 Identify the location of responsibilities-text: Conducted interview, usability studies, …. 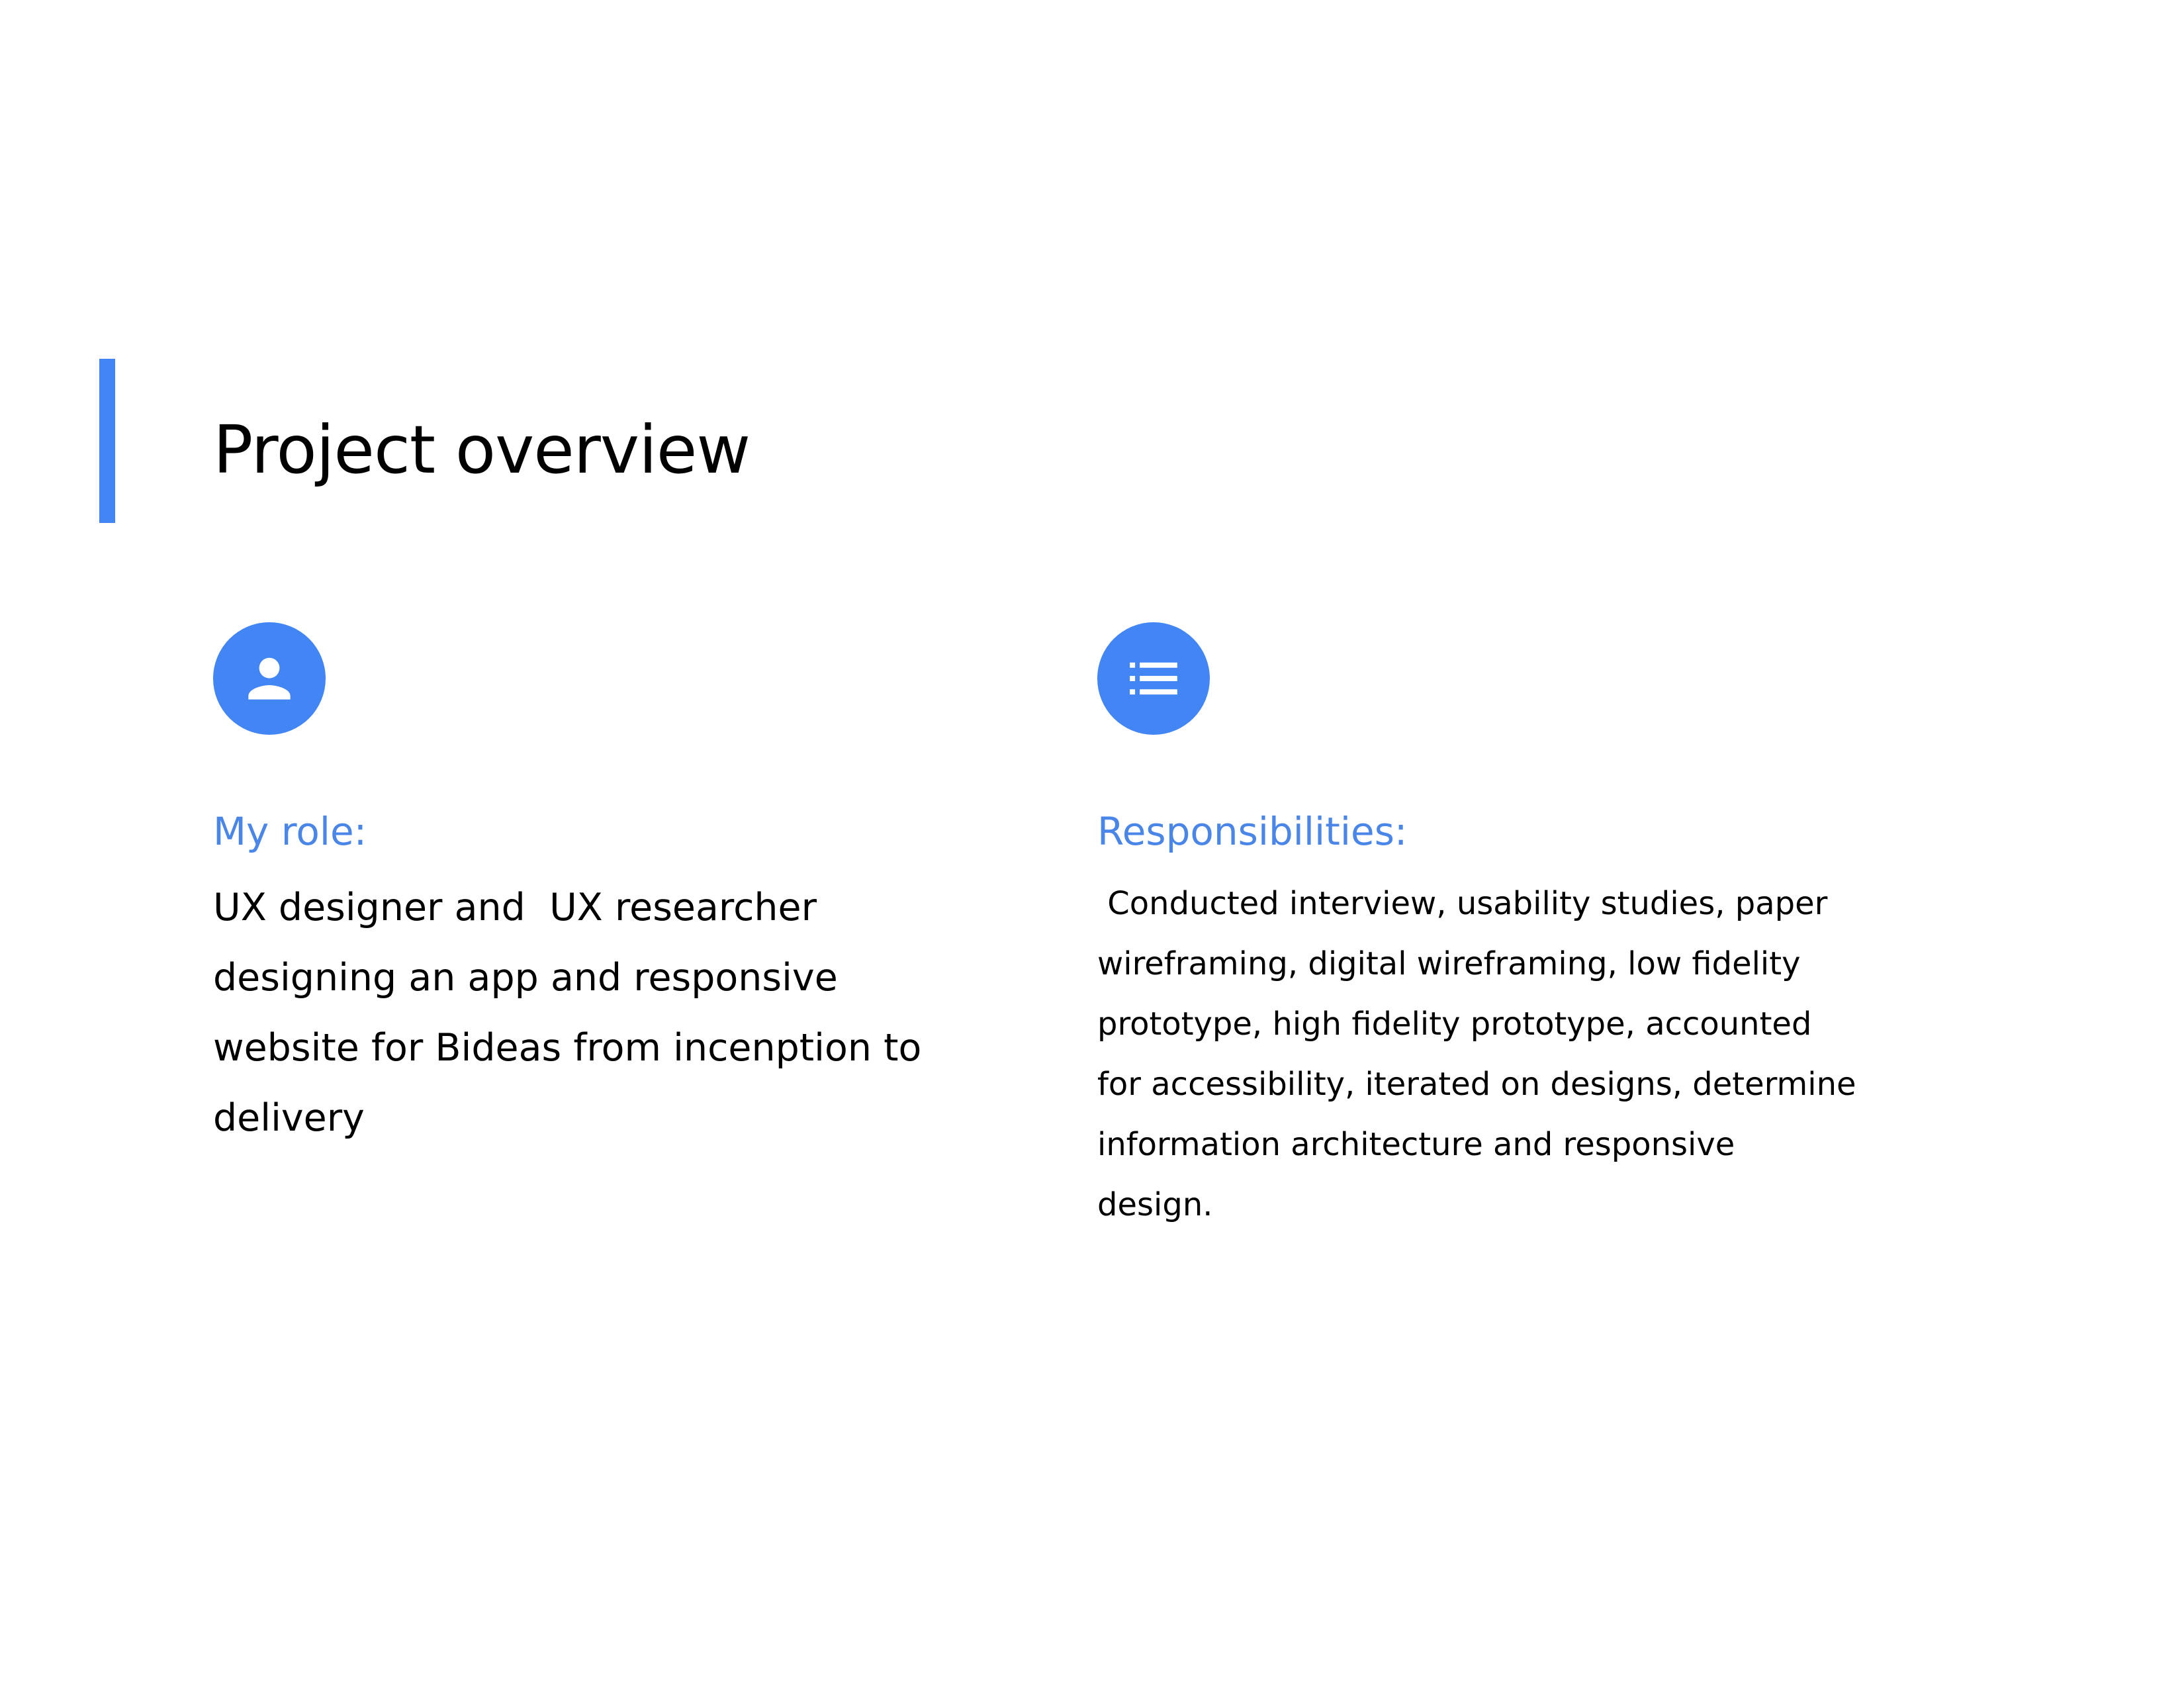
(1481, 1054).